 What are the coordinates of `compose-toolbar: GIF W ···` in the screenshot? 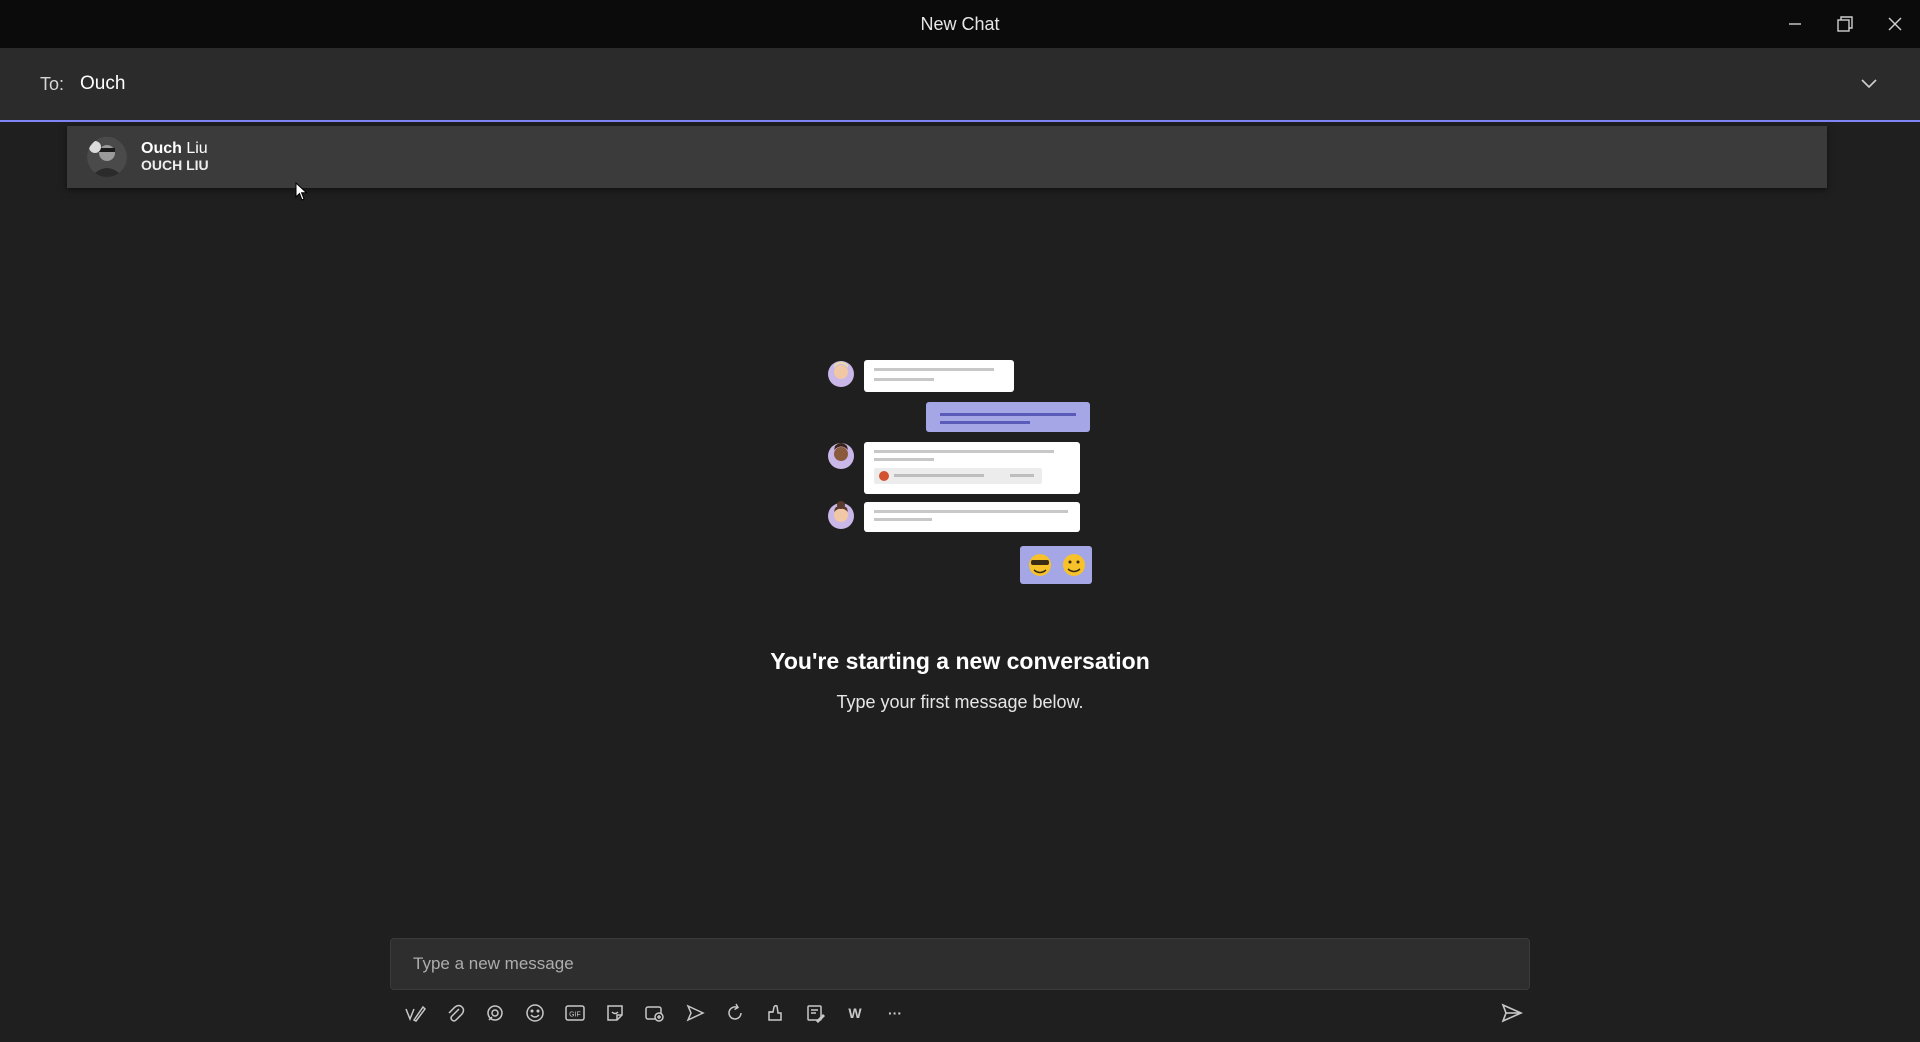 It's located at (655, 1013).